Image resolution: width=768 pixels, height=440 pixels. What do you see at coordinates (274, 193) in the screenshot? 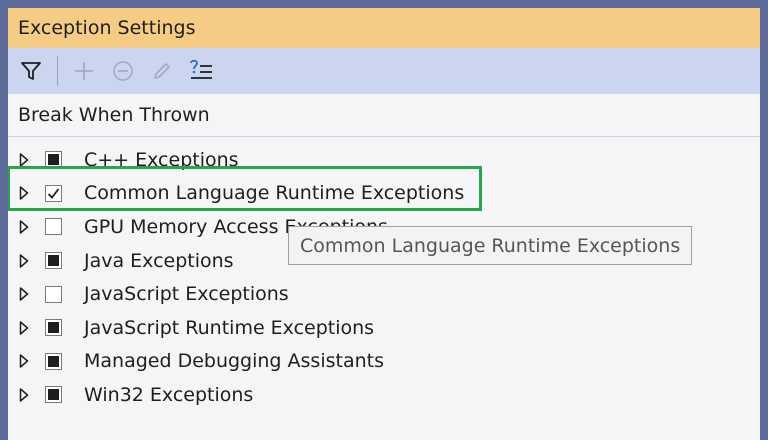
I see `list-item-label: Common Language Runtime Exceptions` at bounding box center [274, 193].